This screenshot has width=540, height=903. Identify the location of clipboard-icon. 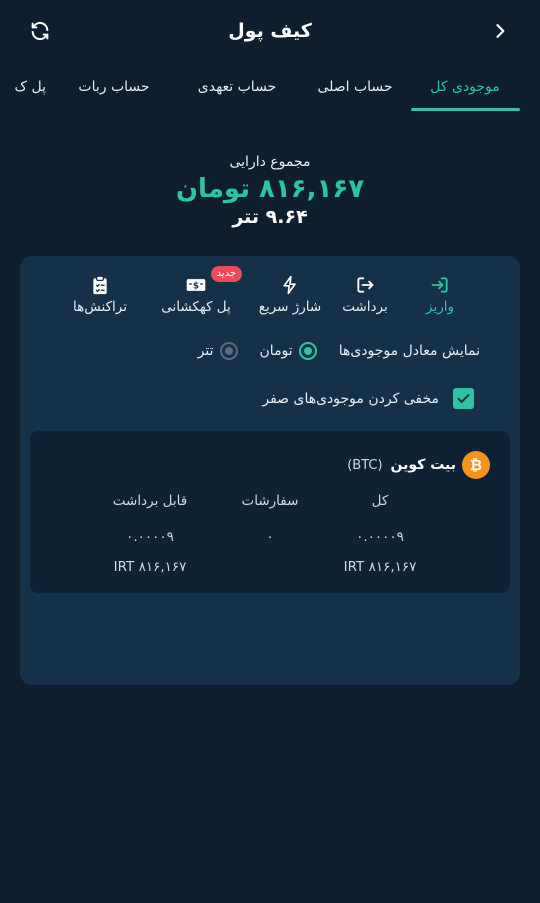
(100, 285).